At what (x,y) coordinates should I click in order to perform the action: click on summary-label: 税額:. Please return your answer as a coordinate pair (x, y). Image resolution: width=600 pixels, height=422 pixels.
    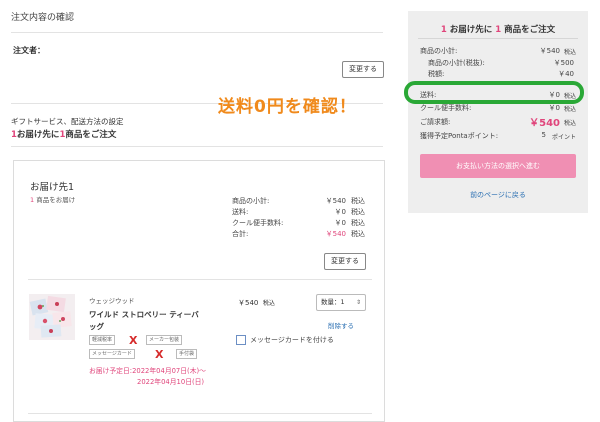
    Looking at the image, I should click on (436, 74).